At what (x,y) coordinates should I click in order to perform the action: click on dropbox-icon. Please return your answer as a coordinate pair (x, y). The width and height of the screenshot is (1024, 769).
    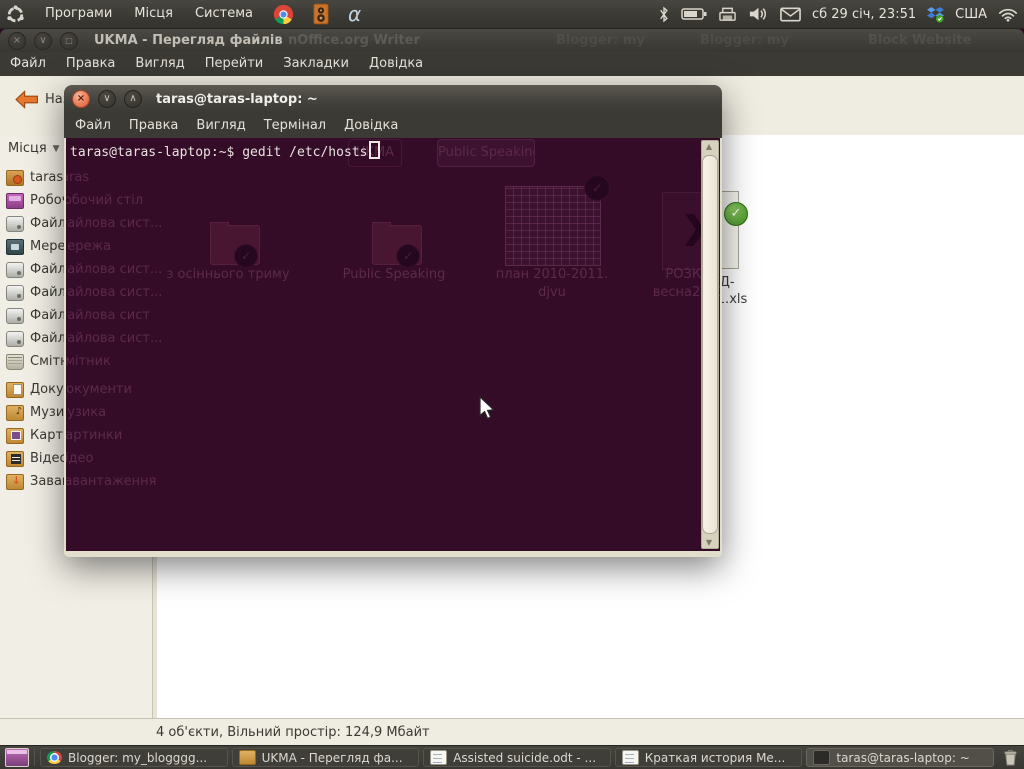
    Looking at the image, I should click on (936, 14).